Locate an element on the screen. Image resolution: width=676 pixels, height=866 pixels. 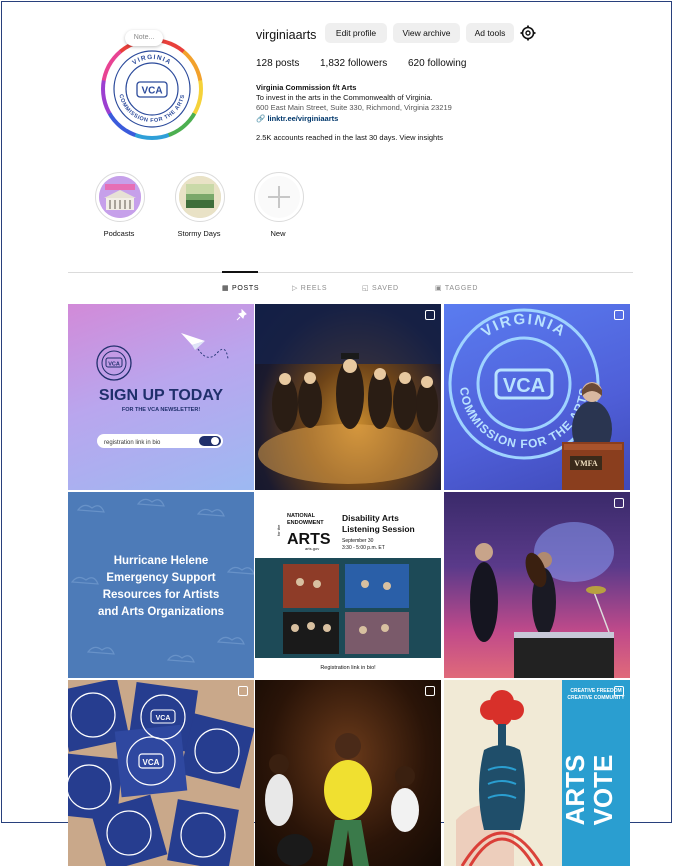
profile-avatar: VIRGINIA COMMISSION FOR THE ARTS VCA is located at coordinates (152, 89).